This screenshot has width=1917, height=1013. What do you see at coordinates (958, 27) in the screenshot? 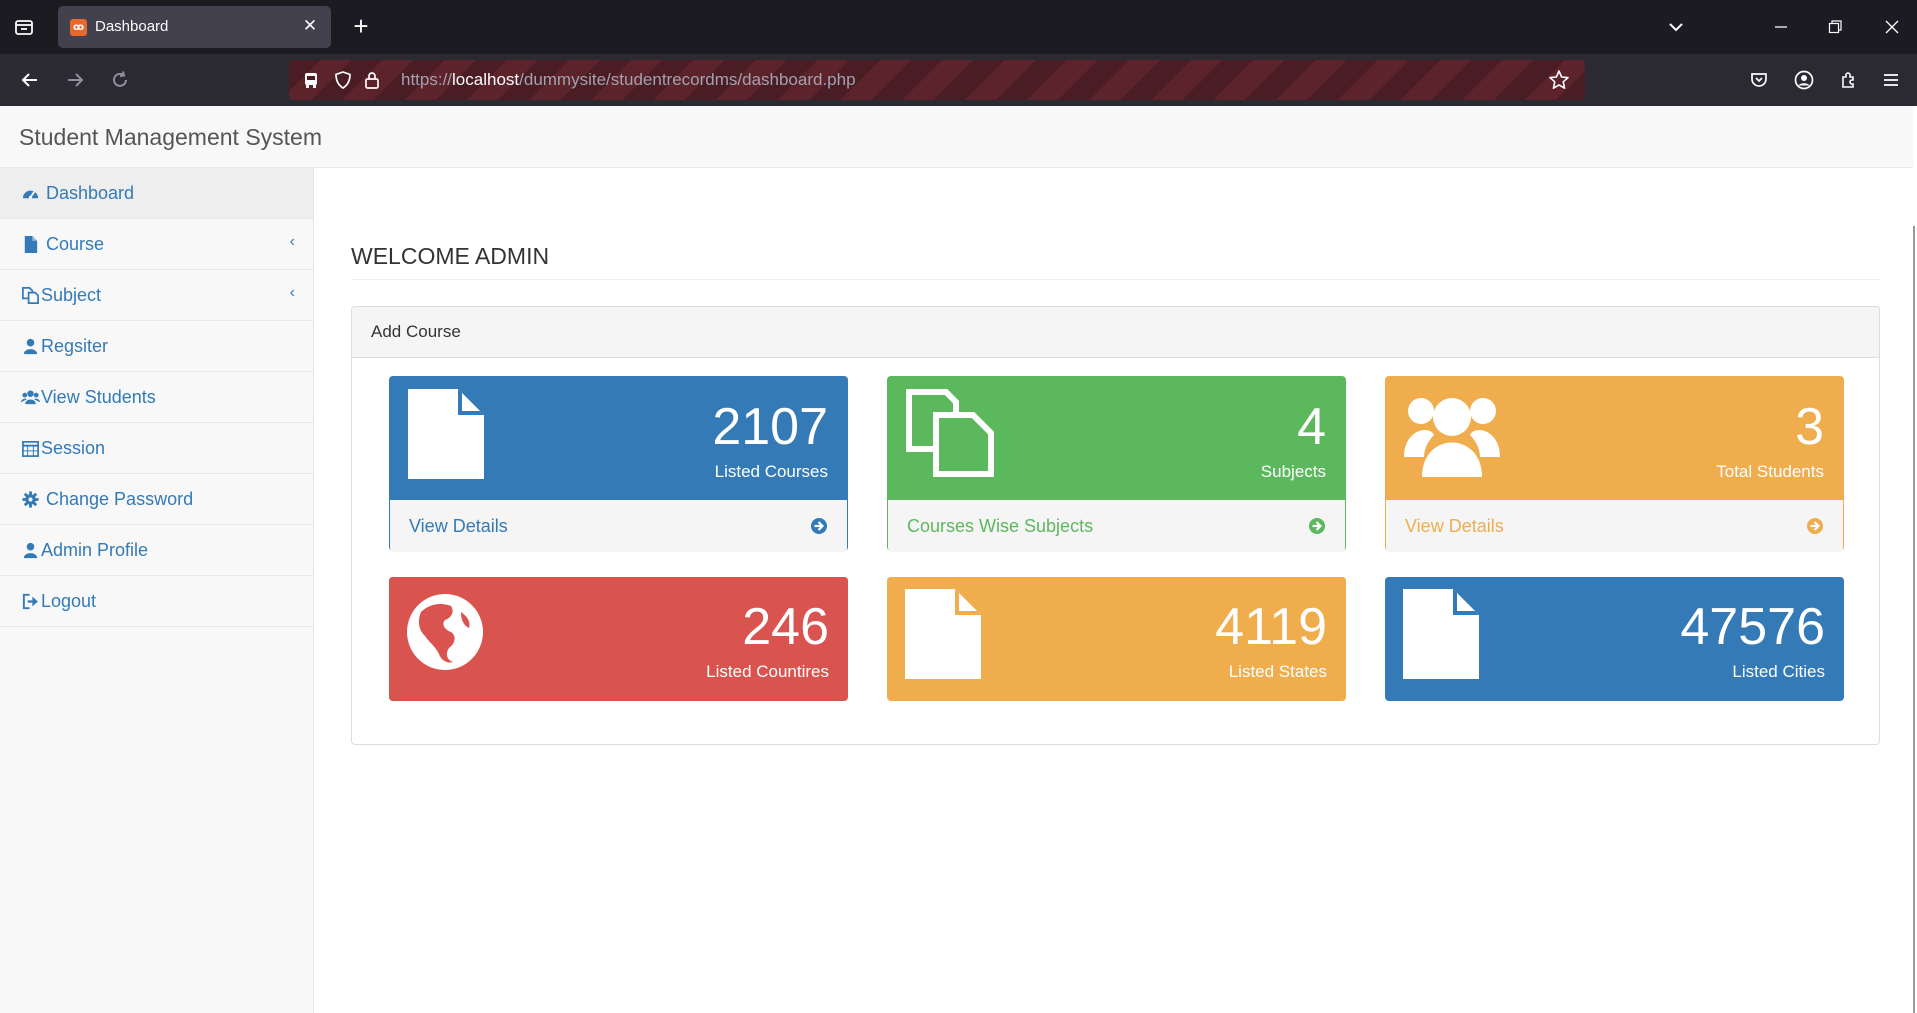
I see `browser-tab-bar: ꝏ Dashboard ✕ +` at bounding box center [958, 27].